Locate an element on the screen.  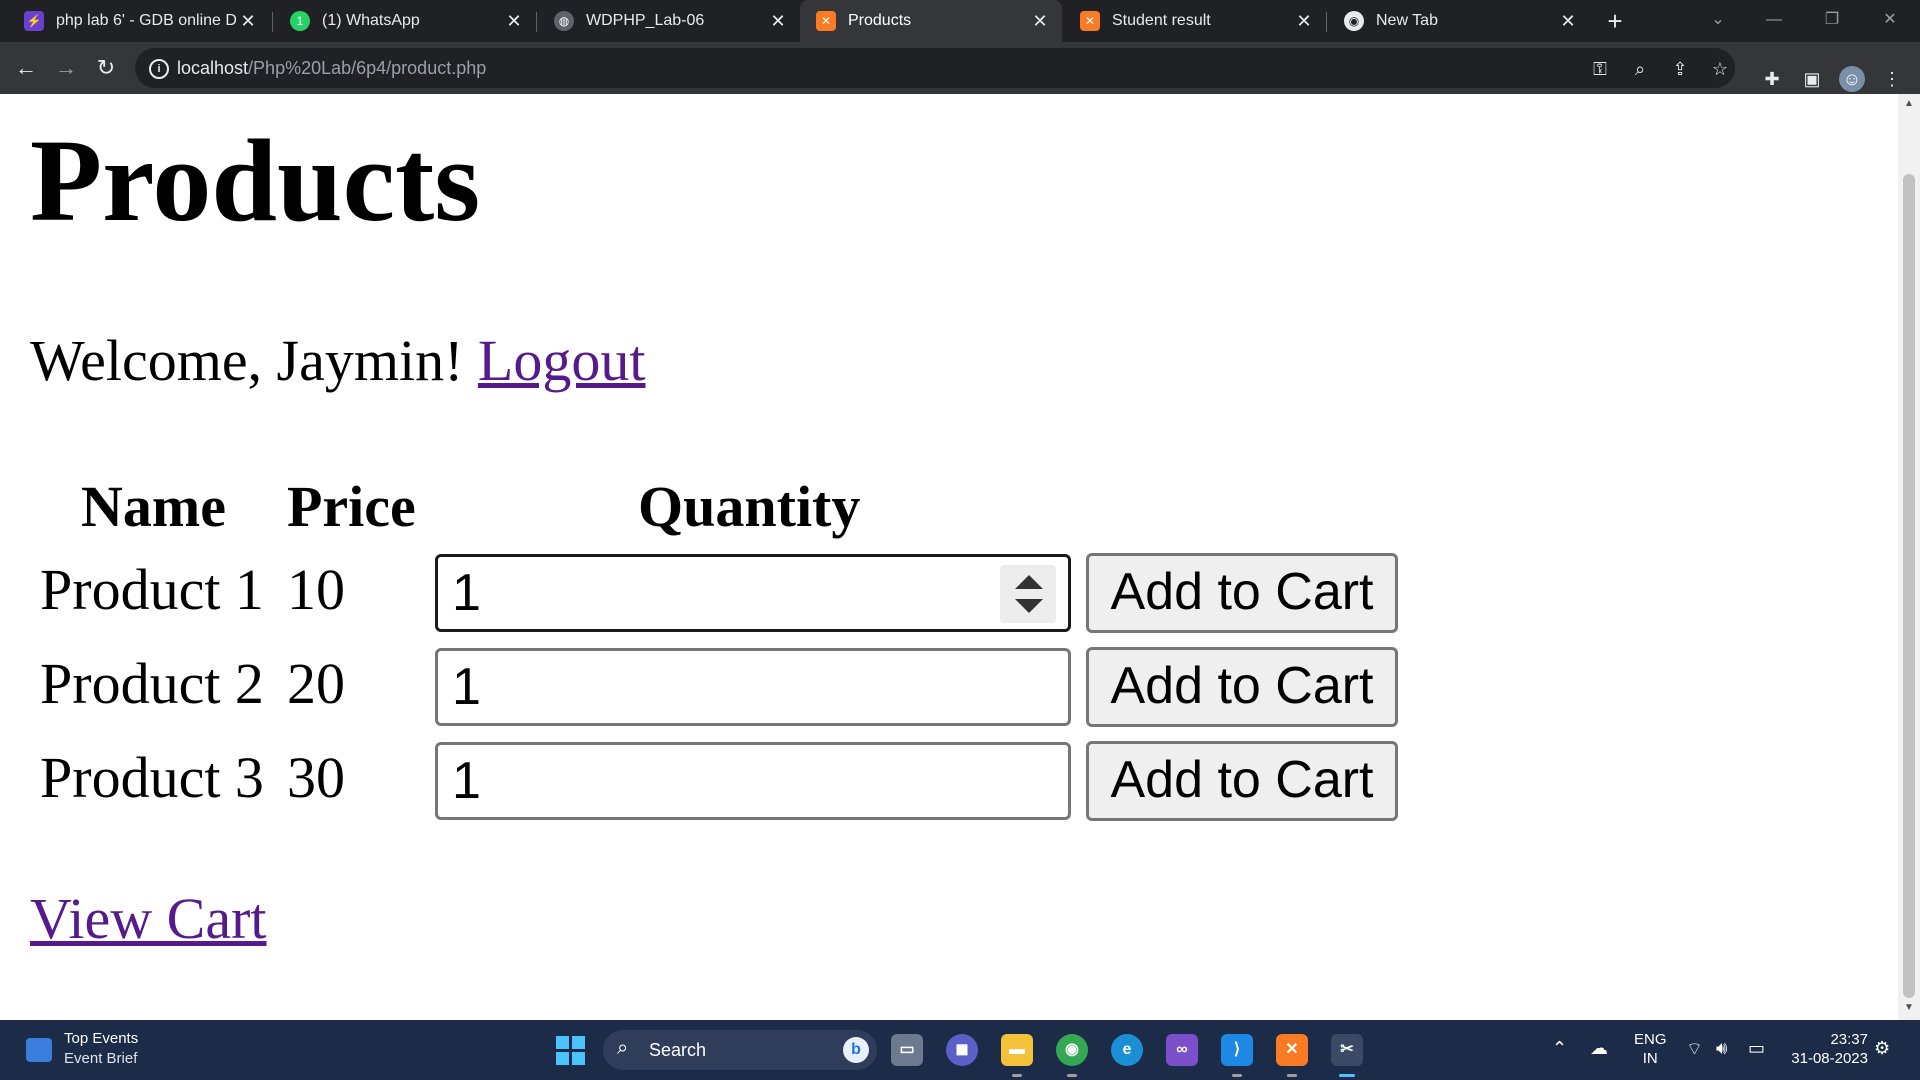
arrow-up-icon is located at coordinates (1029, 582).